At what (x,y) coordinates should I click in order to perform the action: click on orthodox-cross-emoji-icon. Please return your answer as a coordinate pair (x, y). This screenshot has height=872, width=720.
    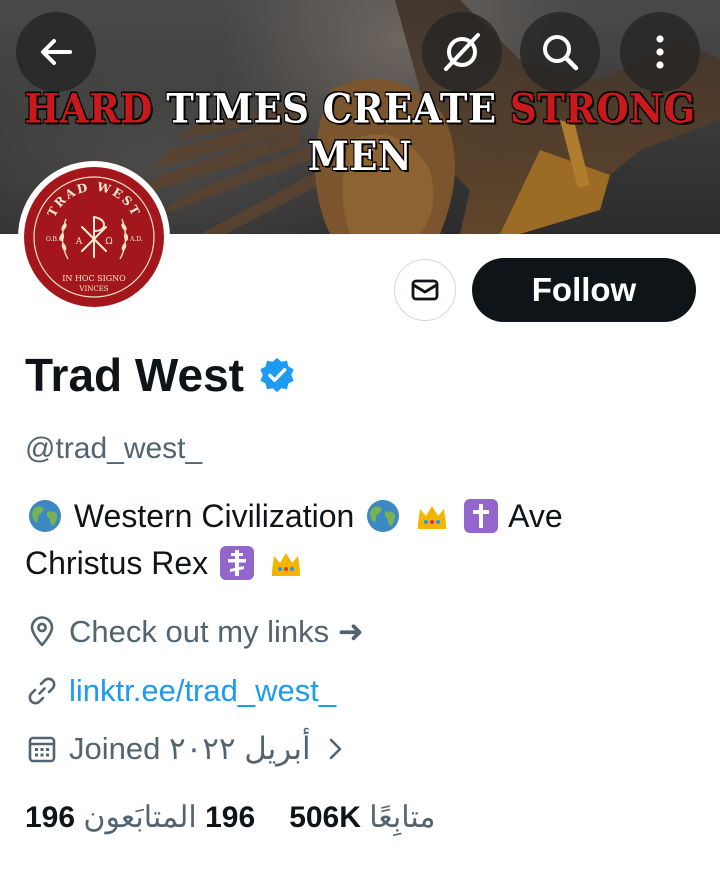
    Looking at the image, I should click on (237, 563).